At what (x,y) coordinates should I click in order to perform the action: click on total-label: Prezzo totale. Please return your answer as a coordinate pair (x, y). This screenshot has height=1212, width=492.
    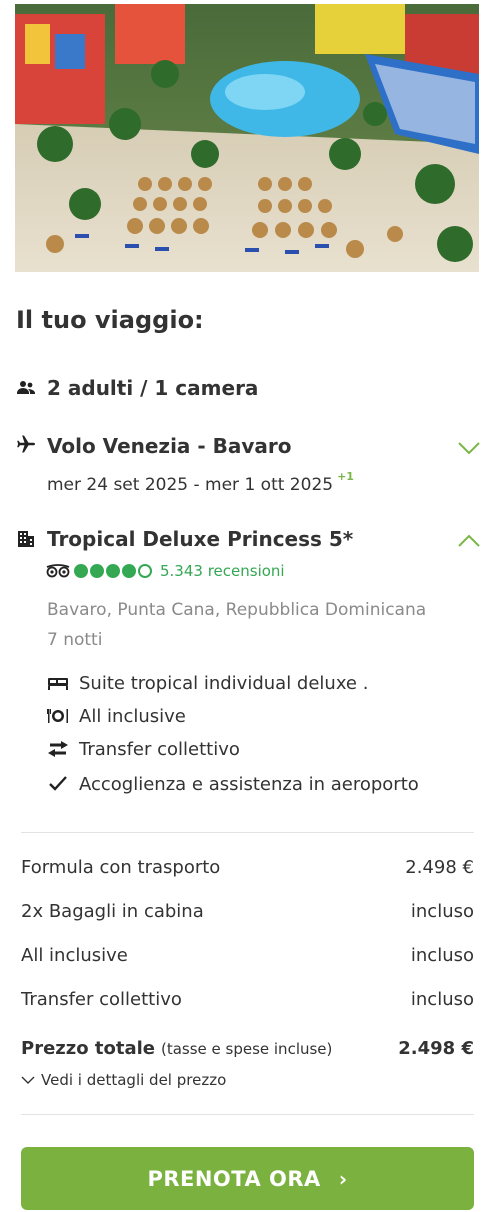
    Looking at the image, I should click on (88, 1048).